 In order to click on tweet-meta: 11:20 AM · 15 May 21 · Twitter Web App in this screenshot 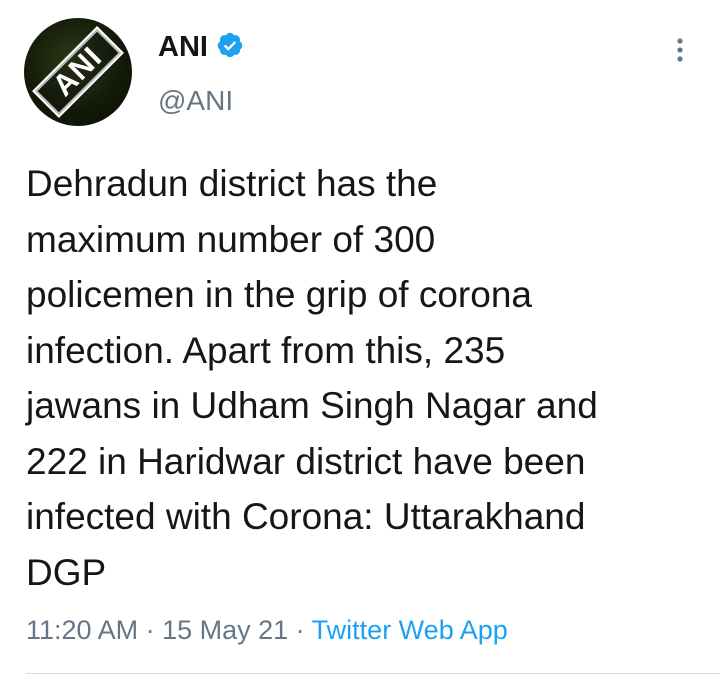, I will do `click(267, 630)`.